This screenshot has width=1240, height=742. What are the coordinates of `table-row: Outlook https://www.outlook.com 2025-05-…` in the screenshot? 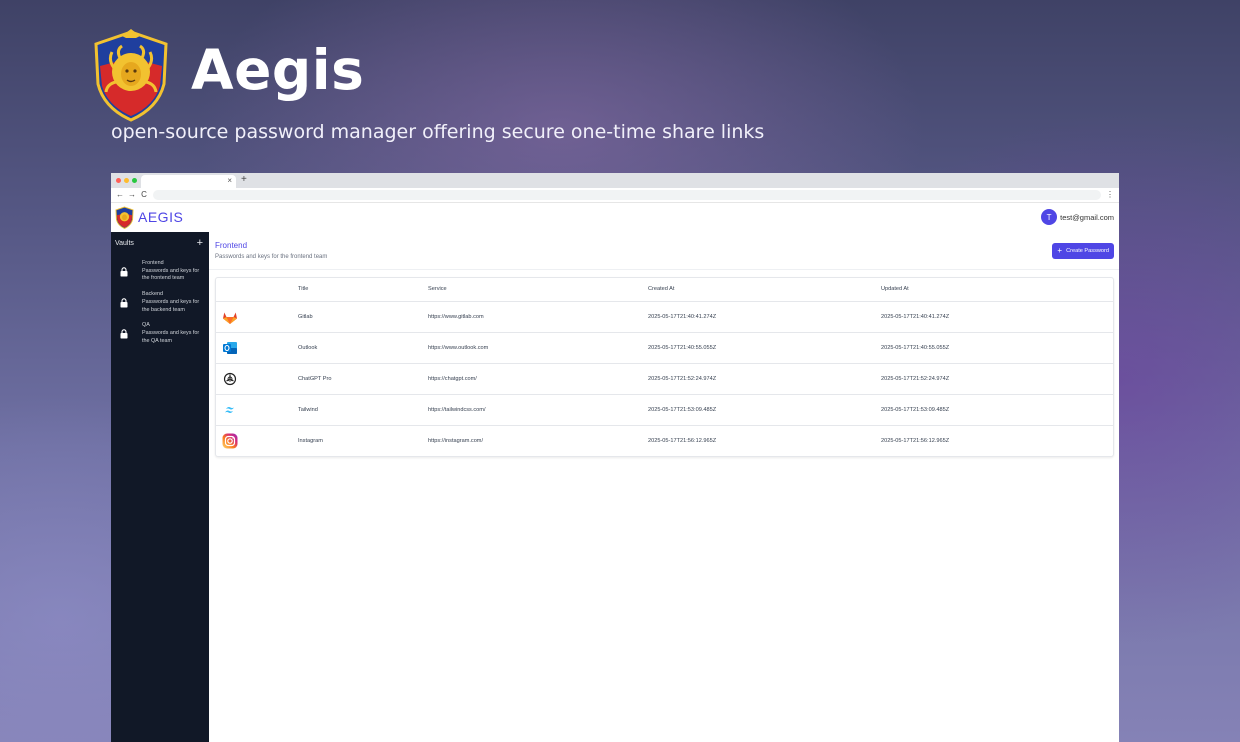 It's located at (664, 348).